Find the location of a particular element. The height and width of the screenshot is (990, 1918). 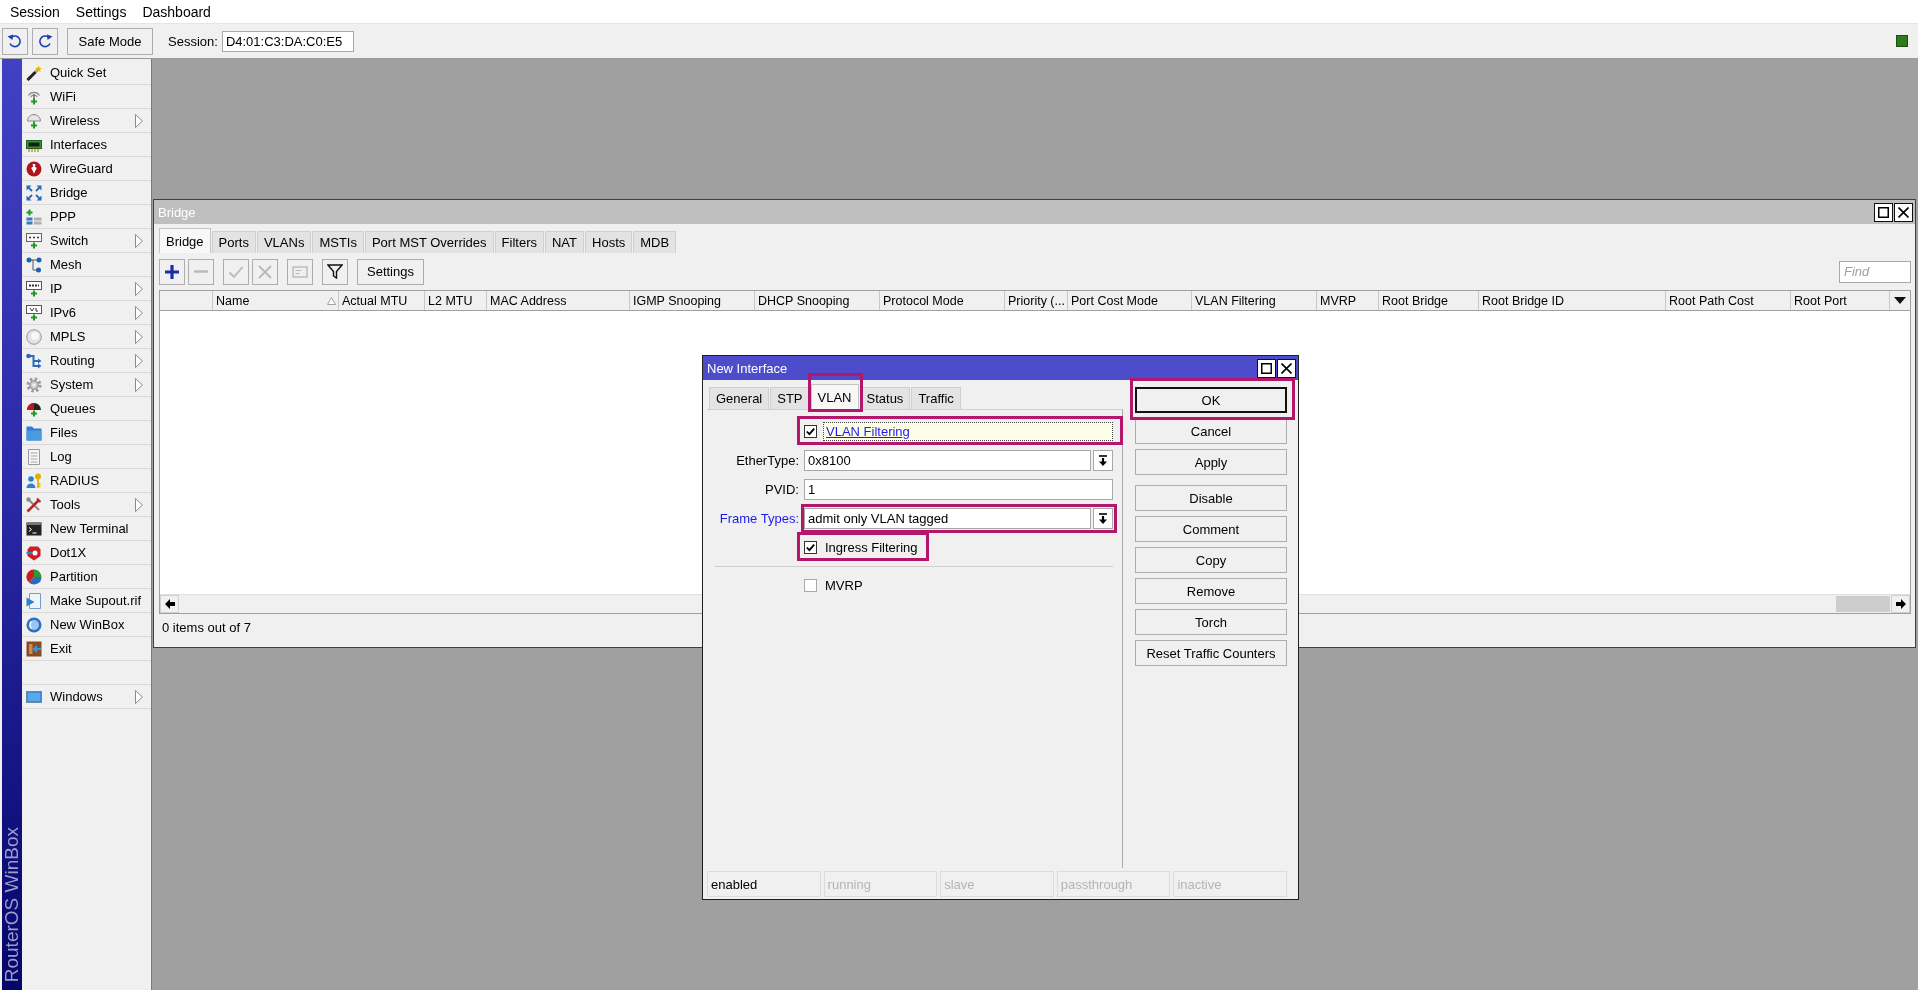

sidebar-item: Log is located at coordinates (86, 457).